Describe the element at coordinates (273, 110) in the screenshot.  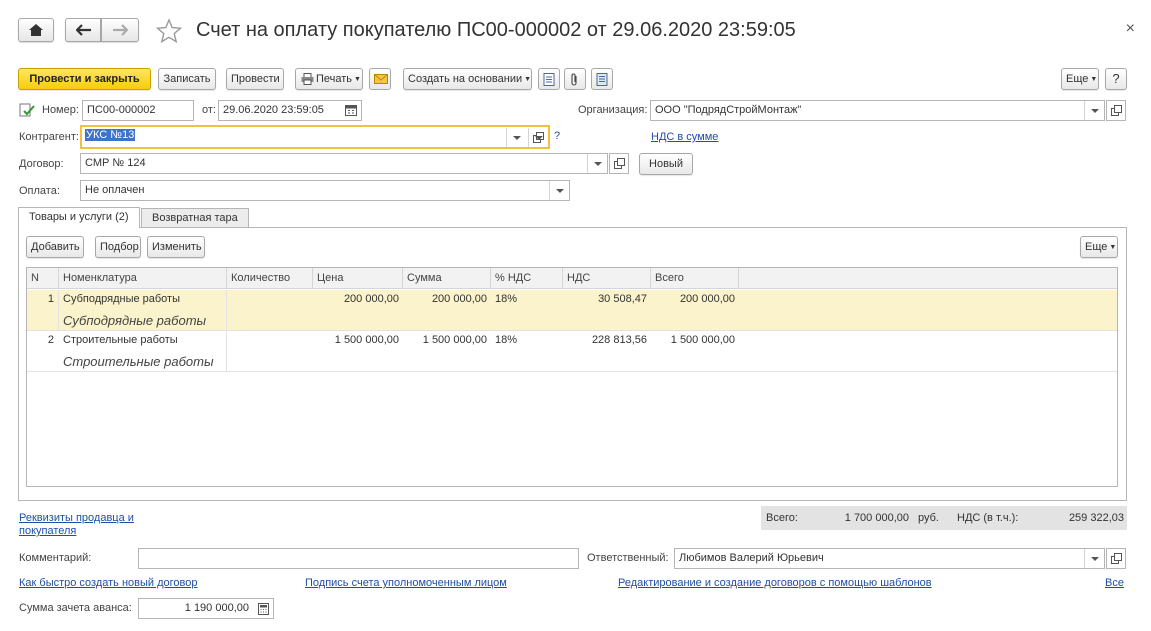
I see `date-value: 29.06.2020 23:59:05` at that location.